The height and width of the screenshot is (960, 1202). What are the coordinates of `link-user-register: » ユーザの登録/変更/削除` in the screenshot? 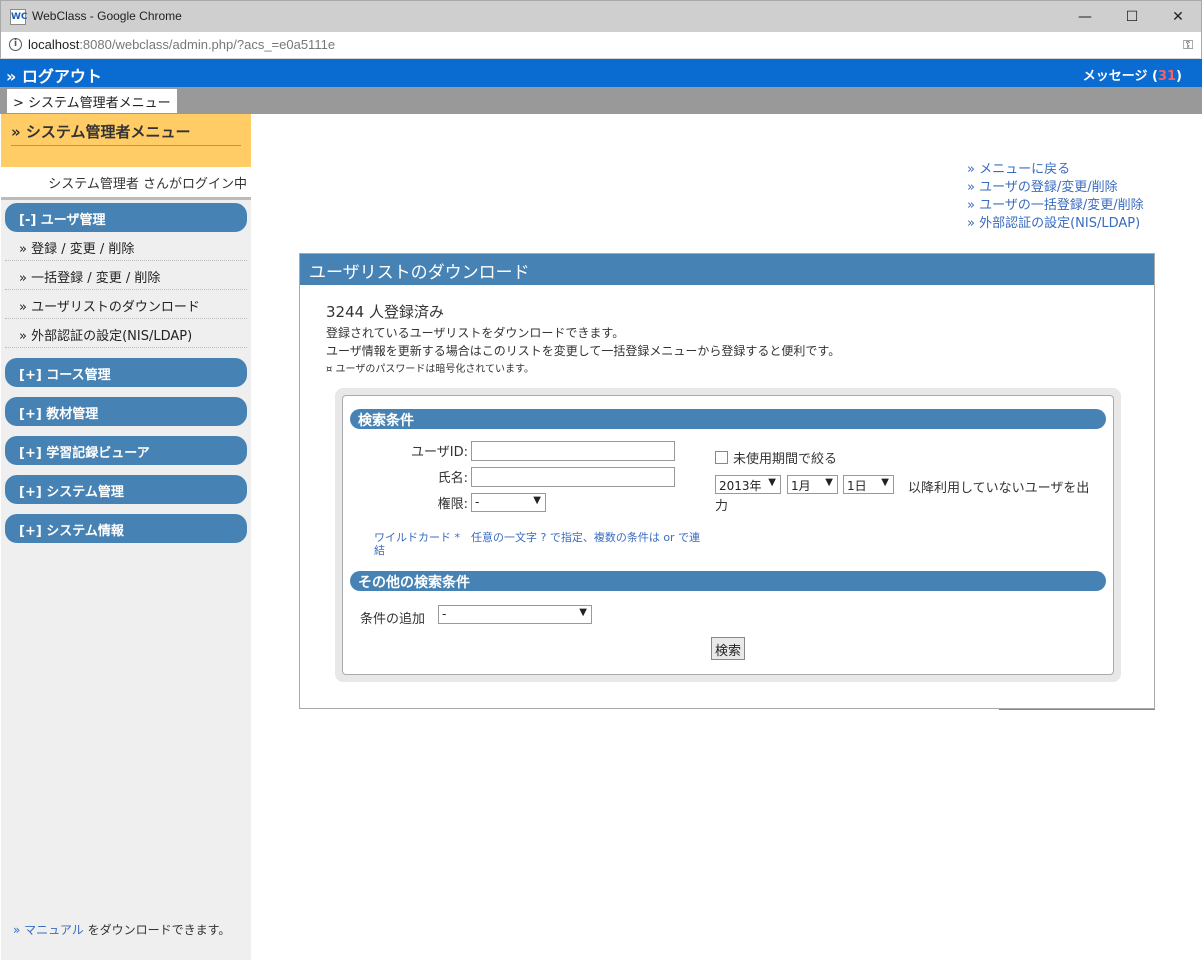 It's located at (1055, 188).